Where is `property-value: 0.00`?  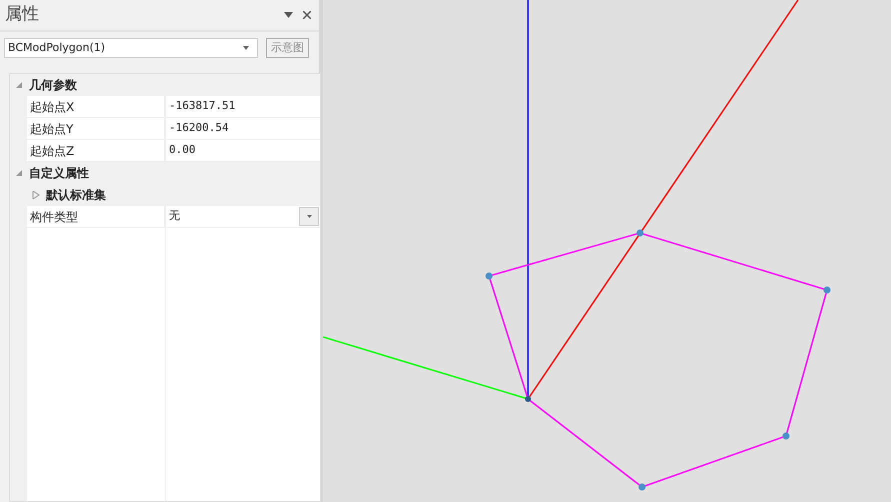
property-value: 0.00 is located at coordinates (182, 150).